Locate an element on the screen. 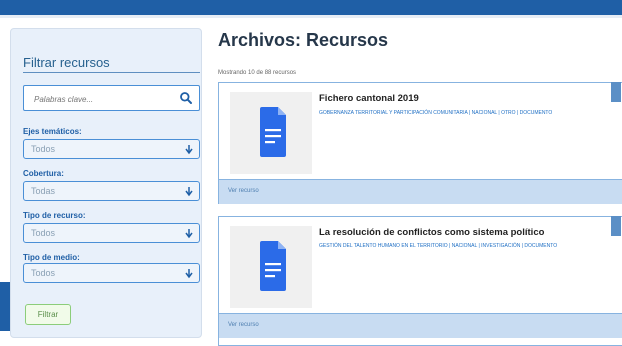 The width and height of the screenshot is (622, 346). select-tipo-medio-value: Todos is located at coordinates (43, 273).